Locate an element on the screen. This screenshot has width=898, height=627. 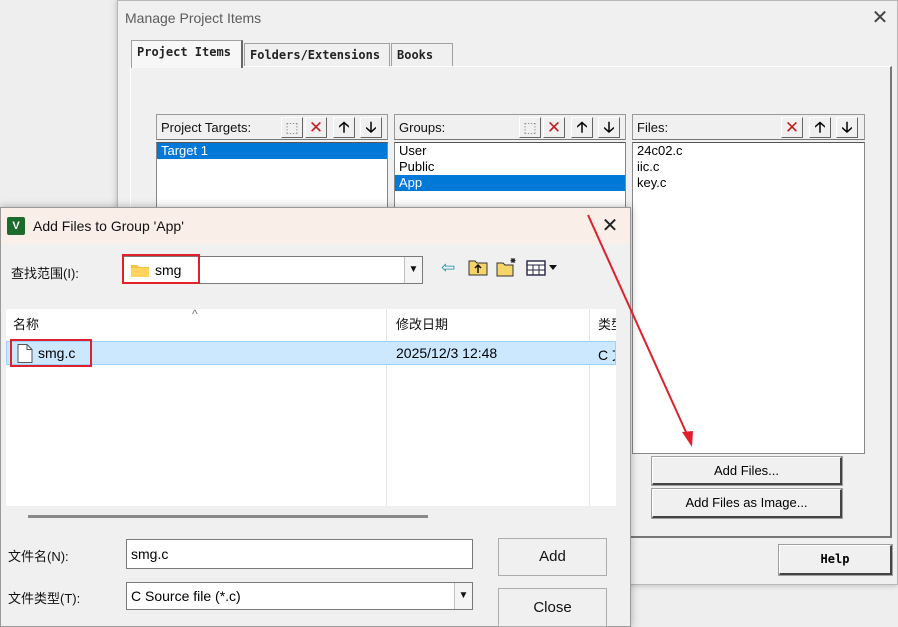
view-menu-icon is located at coordinates (543, 268).